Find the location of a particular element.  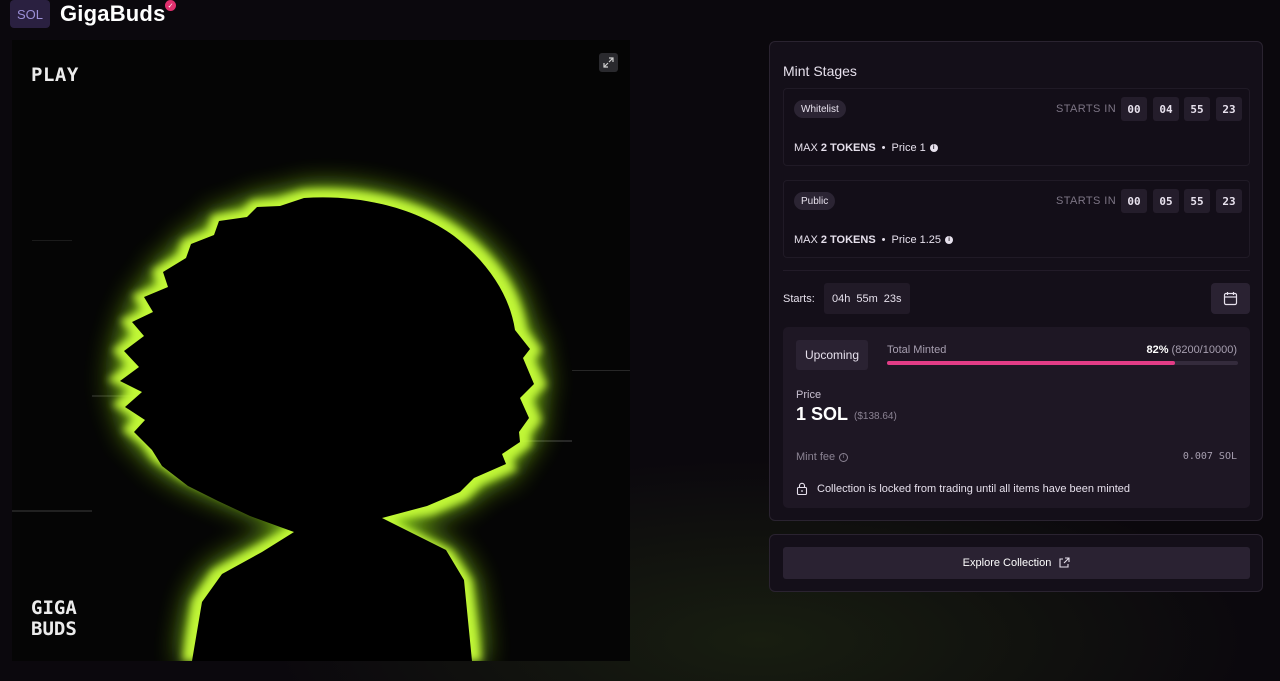

lock-icon is located at coordinates (802, 488).